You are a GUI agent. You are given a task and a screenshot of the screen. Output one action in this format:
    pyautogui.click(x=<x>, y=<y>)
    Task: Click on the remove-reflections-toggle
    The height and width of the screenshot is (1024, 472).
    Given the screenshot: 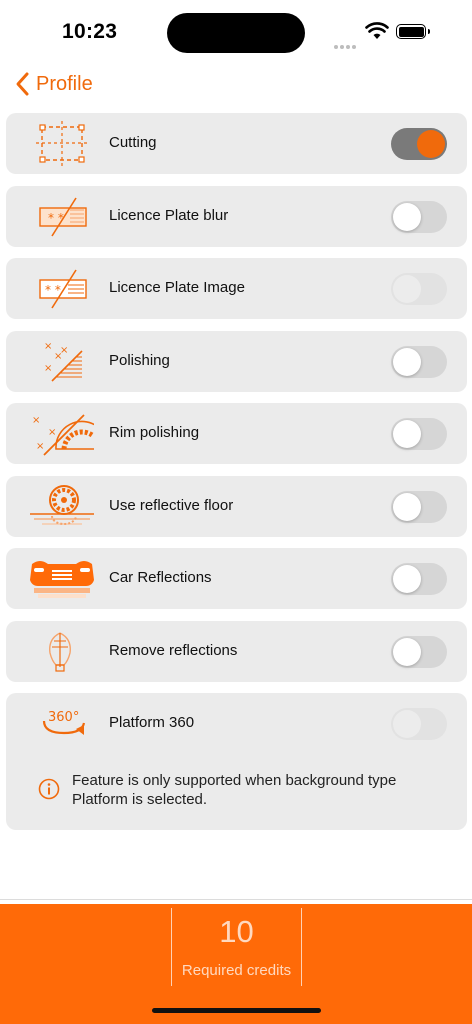 What is the action you would take?
    pyautogui.click(x=419, y=651)
    